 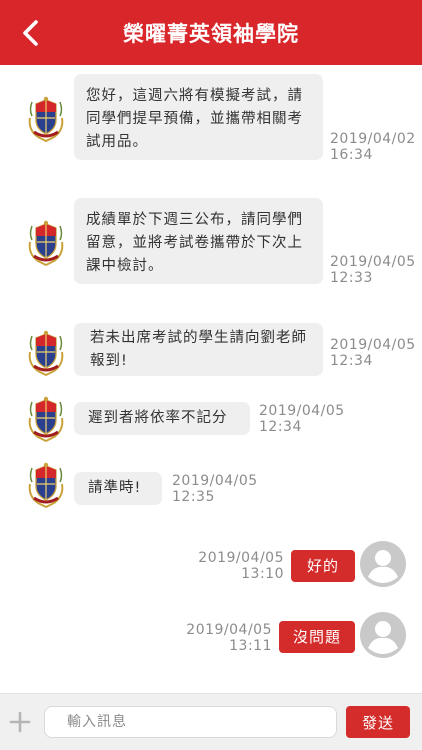 I want to click on reply-timestamp: 2019/04/05 13:10, so click(x=237, y=566).